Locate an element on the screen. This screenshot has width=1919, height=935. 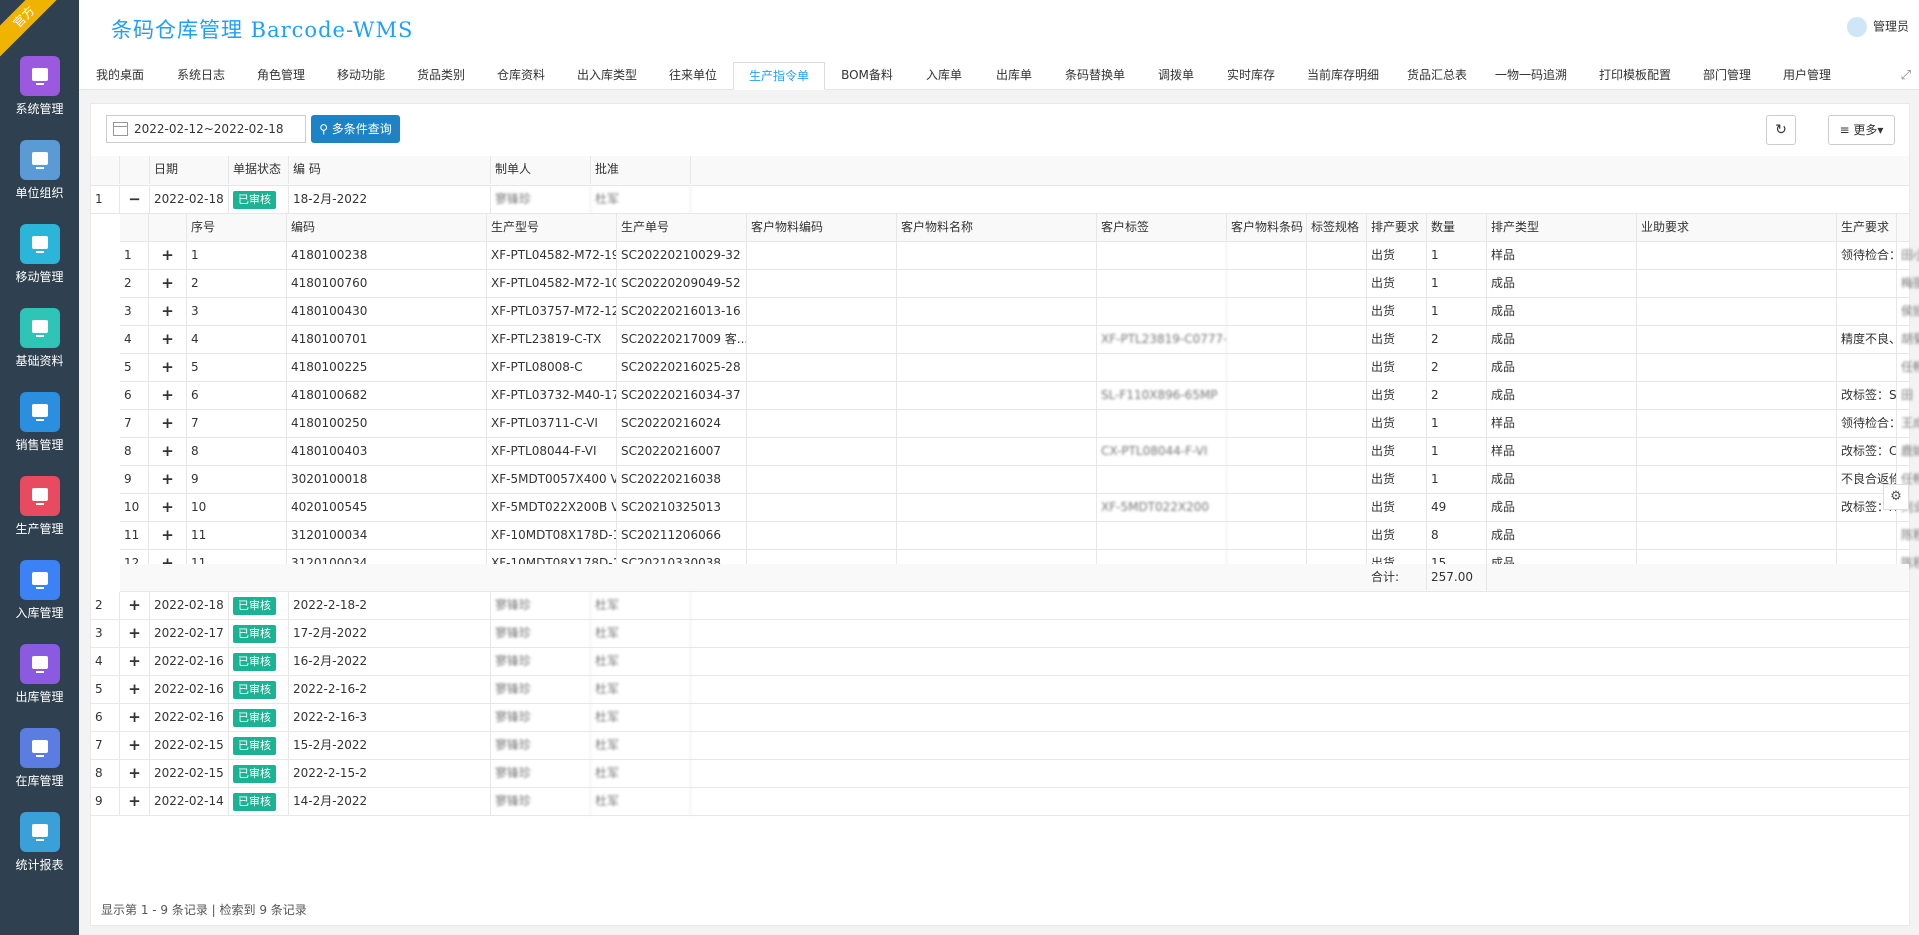
row-model: XF-5MDT022X200B V5 is located at coordinates (552, 508).